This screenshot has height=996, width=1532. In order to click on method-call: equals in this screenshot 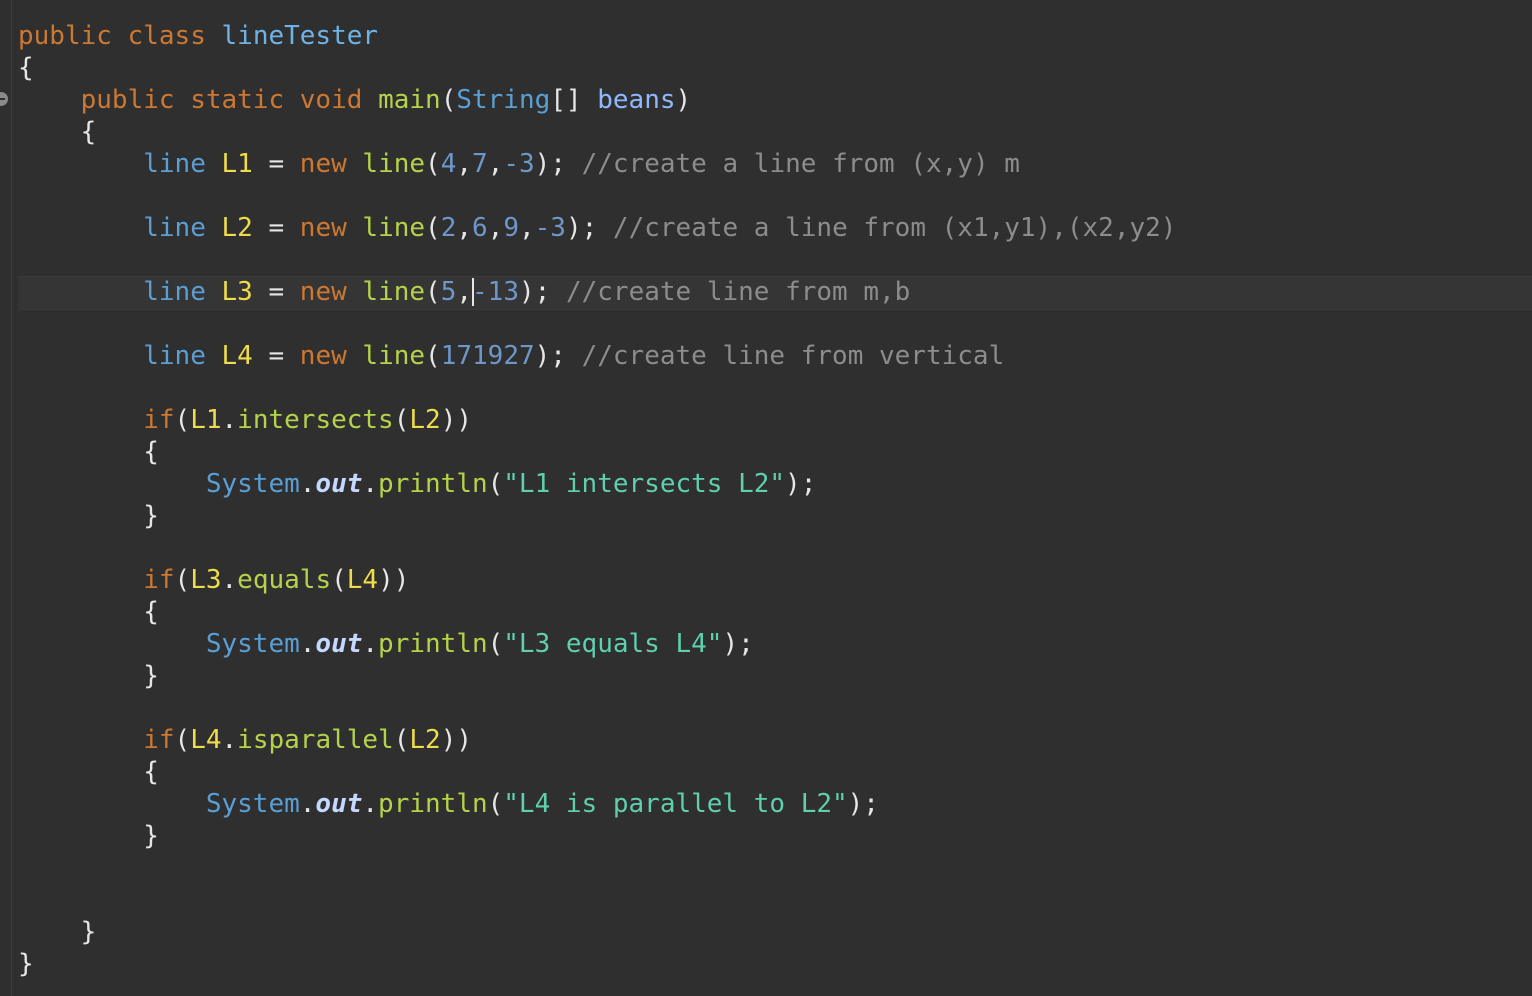, I will do `click(284, 580)`.